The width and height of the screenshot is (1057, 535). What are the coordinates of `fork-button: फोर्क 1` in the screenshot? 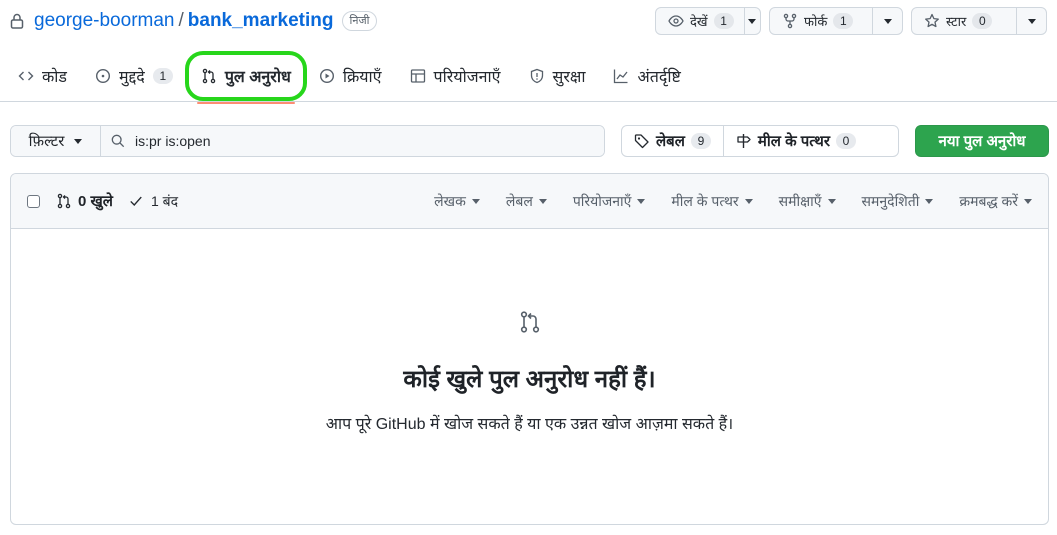 It's located at (821, 21).